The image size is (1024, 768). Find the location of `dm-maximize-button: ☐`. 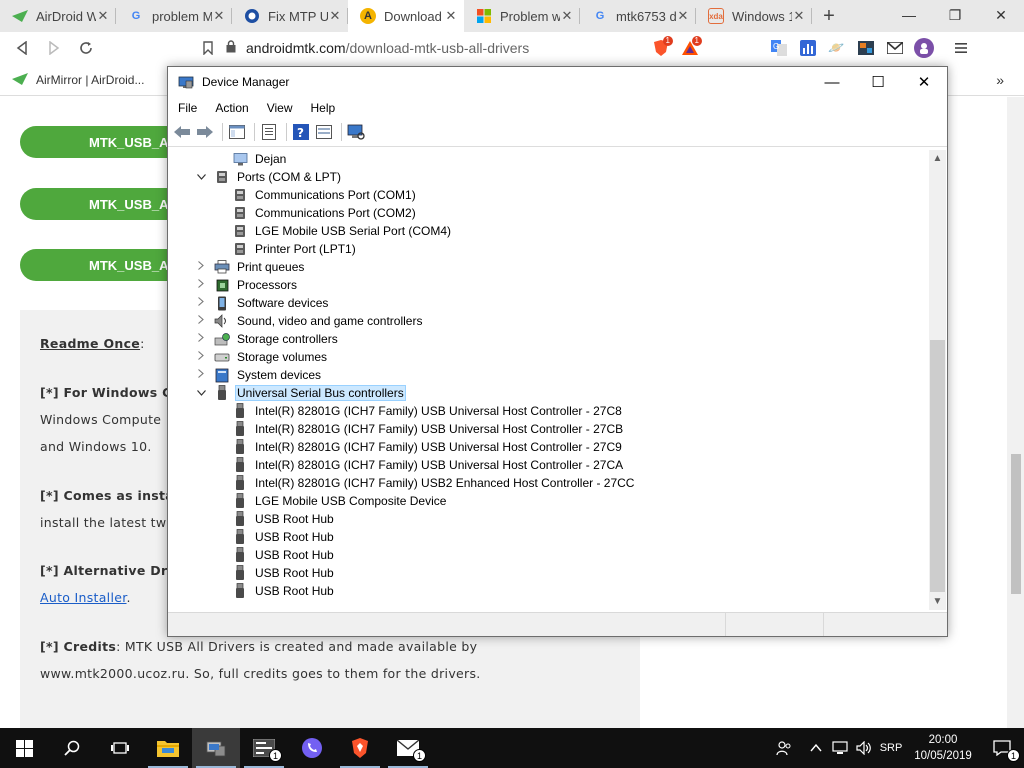

dm-maximize-button: ☐ is located at coordinates (878, 82).